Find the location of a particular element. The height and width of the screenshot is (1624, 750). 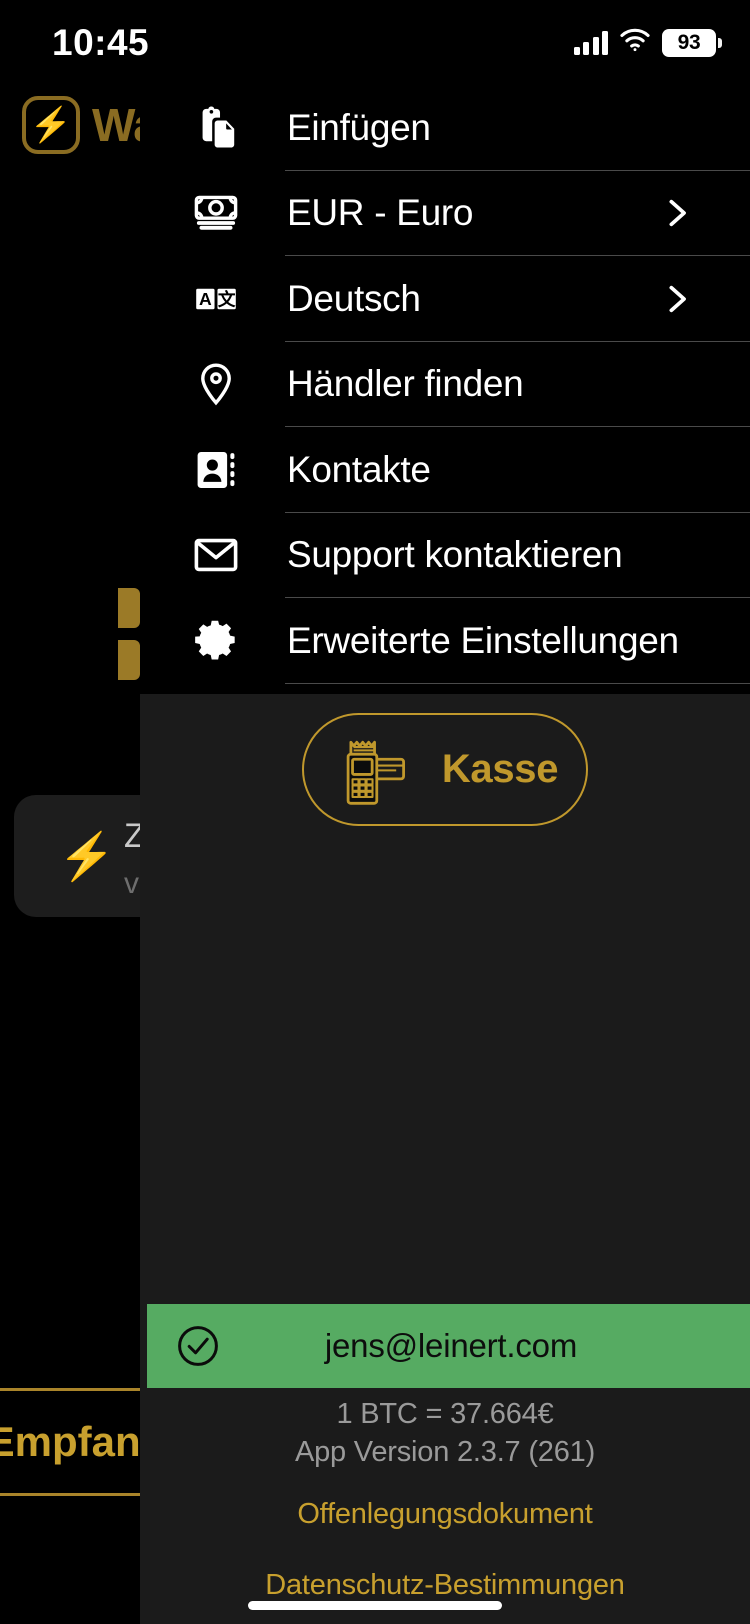

account-email: jens@leinert.com is located at coordinates (451, 1345).